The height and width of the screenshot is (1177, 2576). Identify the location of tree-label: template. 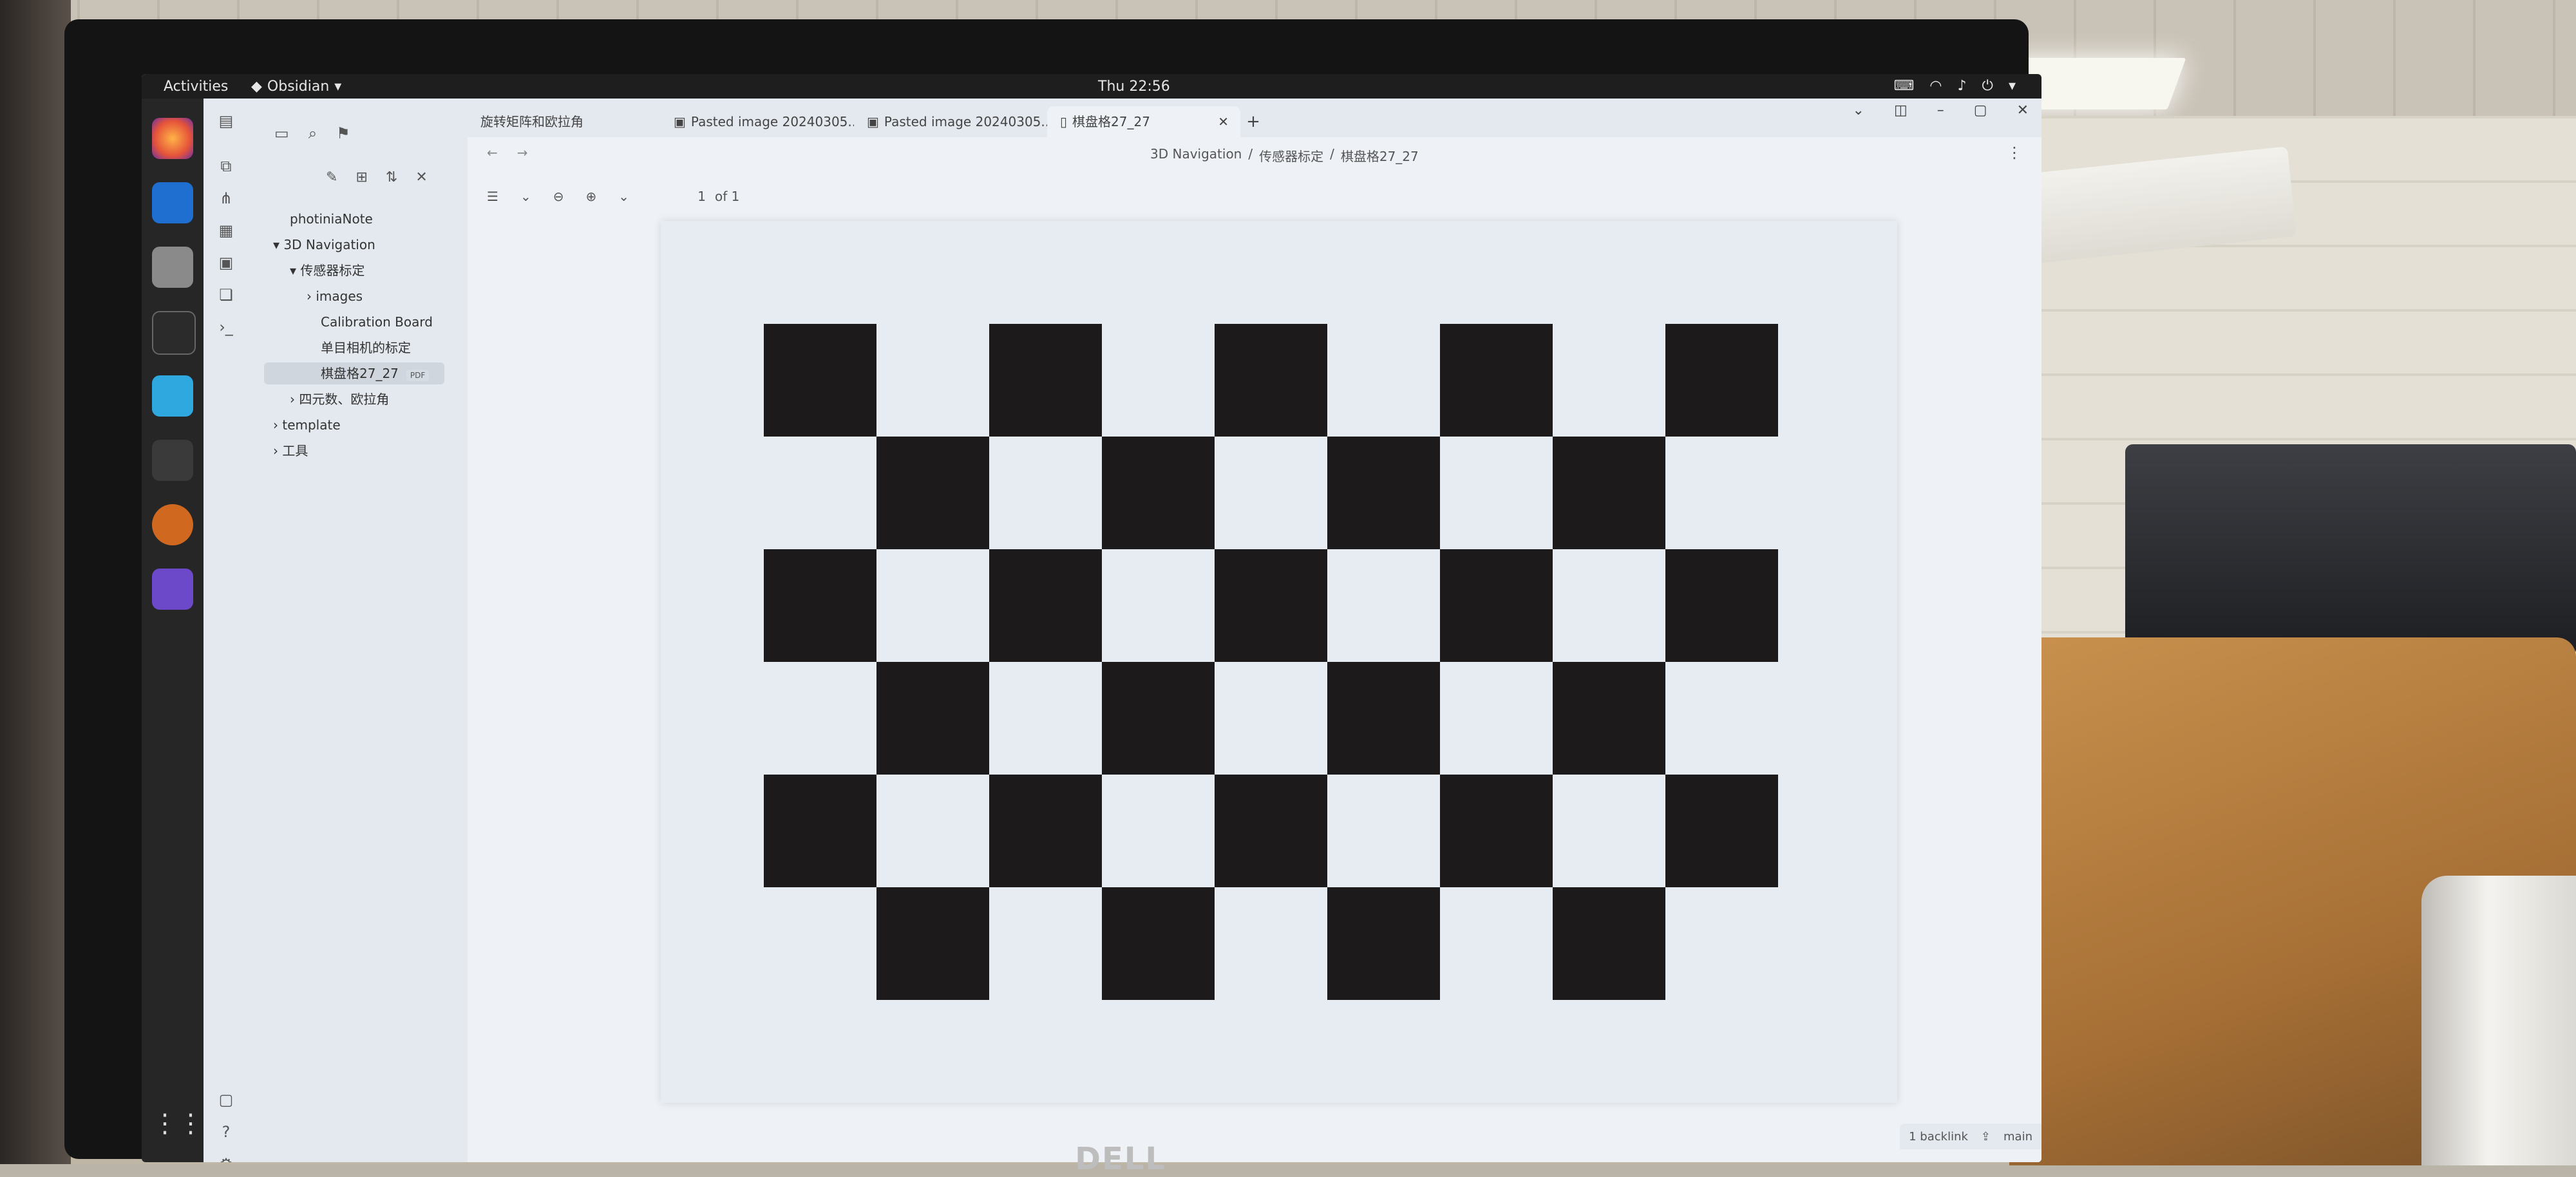
(311, 425).